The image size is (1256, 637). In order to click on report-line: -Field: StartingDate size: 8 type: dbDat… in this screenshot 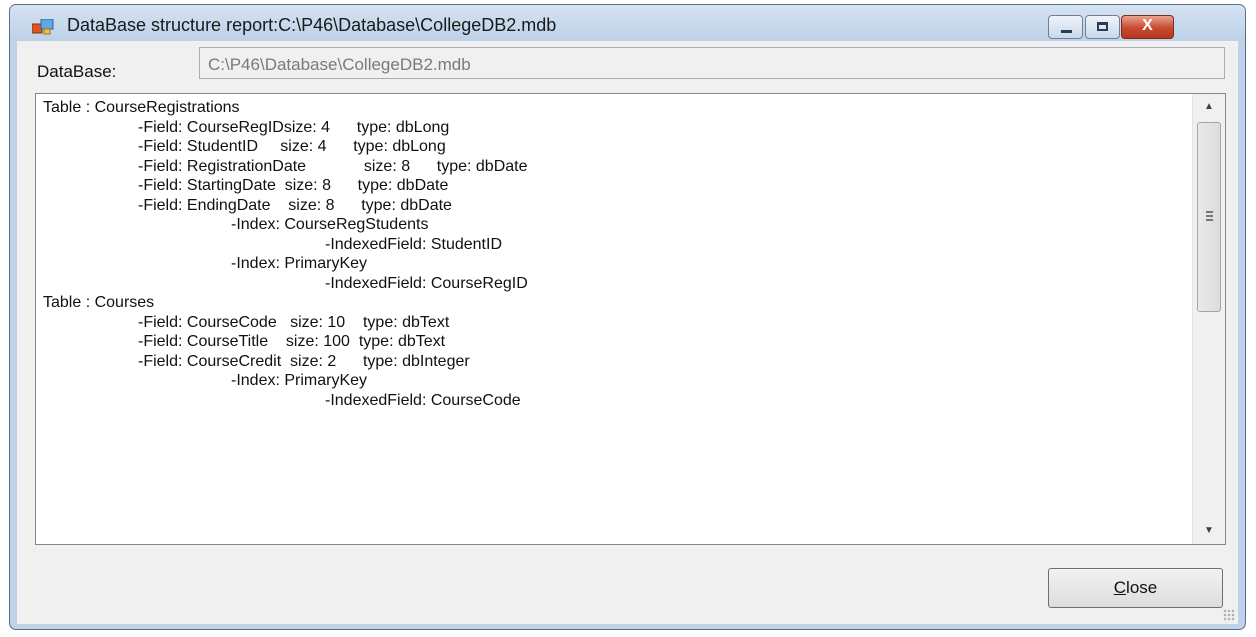, I will do `click(293, 185)`.